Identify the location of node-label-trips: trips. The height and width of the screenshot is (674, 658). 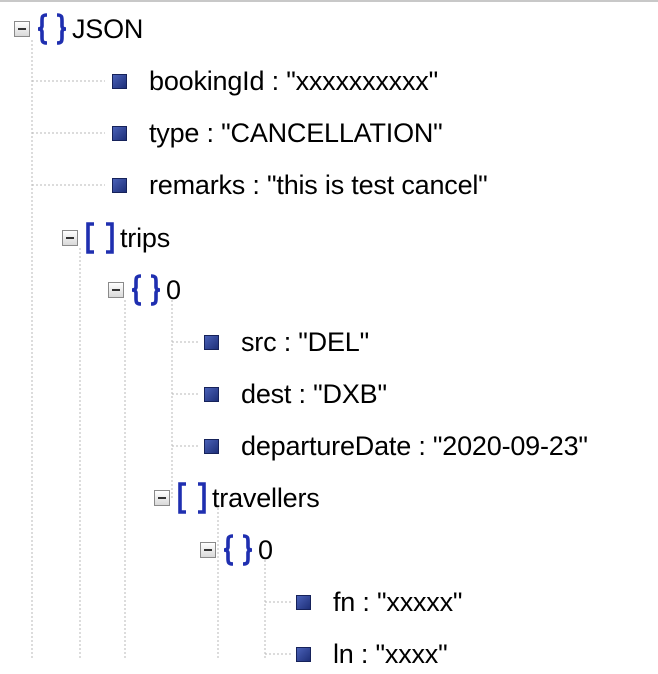
(145, 238).